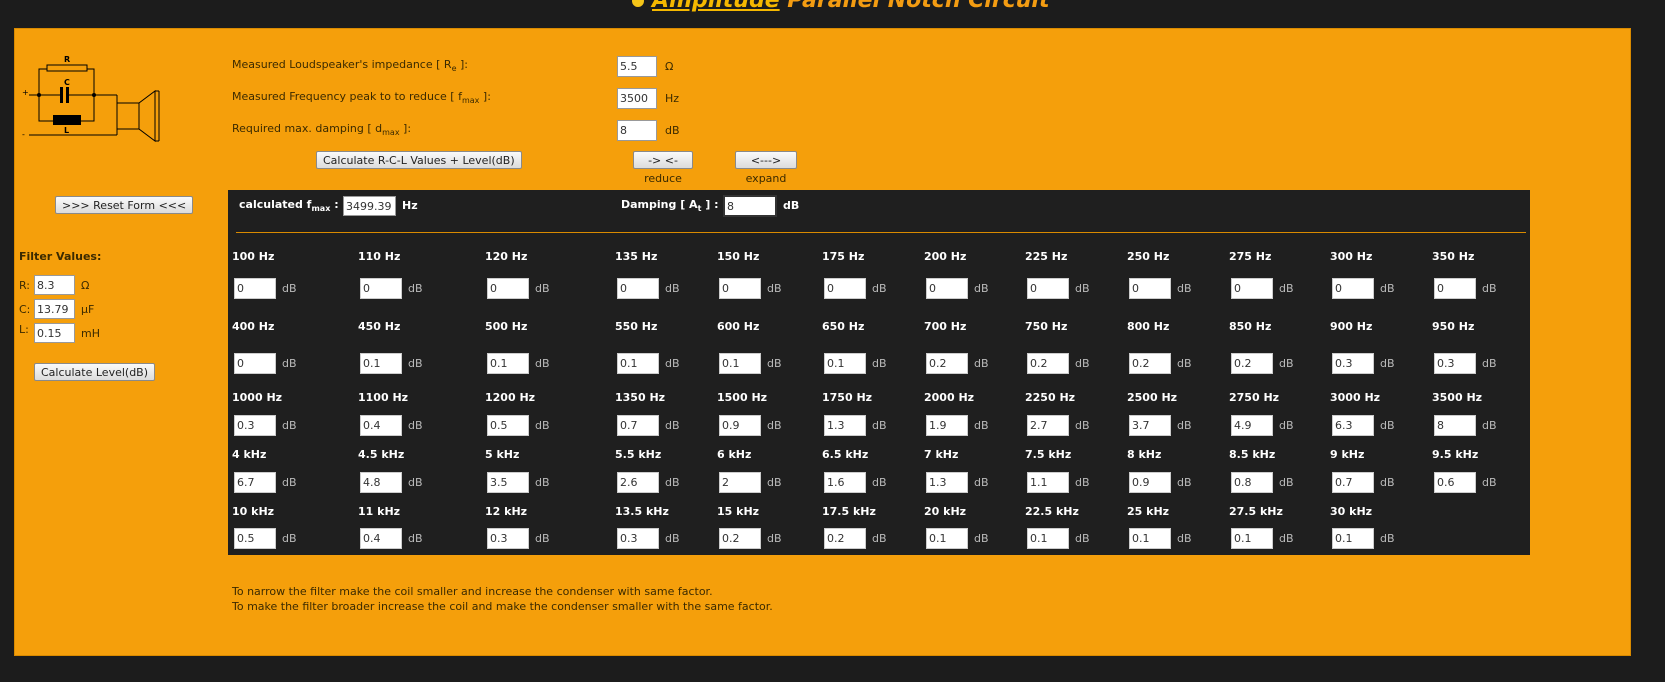  What do you see at coordinates (945, 256) in the screenshot?
I see `freq-label: 200 Hz` at bounding box center [945, 256].